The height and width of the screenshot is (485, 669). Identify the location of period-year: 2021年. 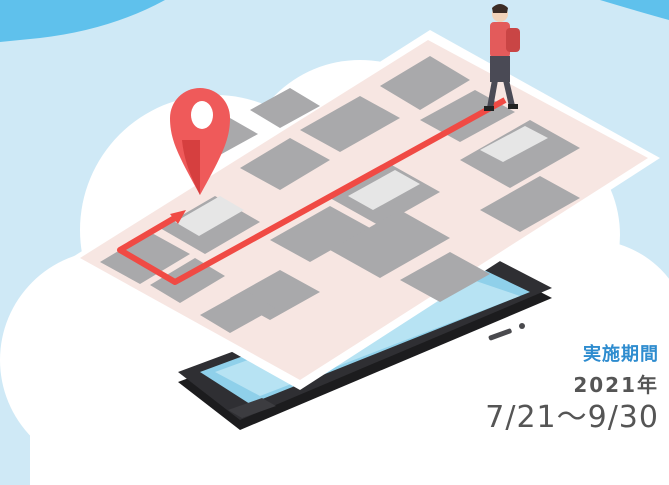
(616, 385).